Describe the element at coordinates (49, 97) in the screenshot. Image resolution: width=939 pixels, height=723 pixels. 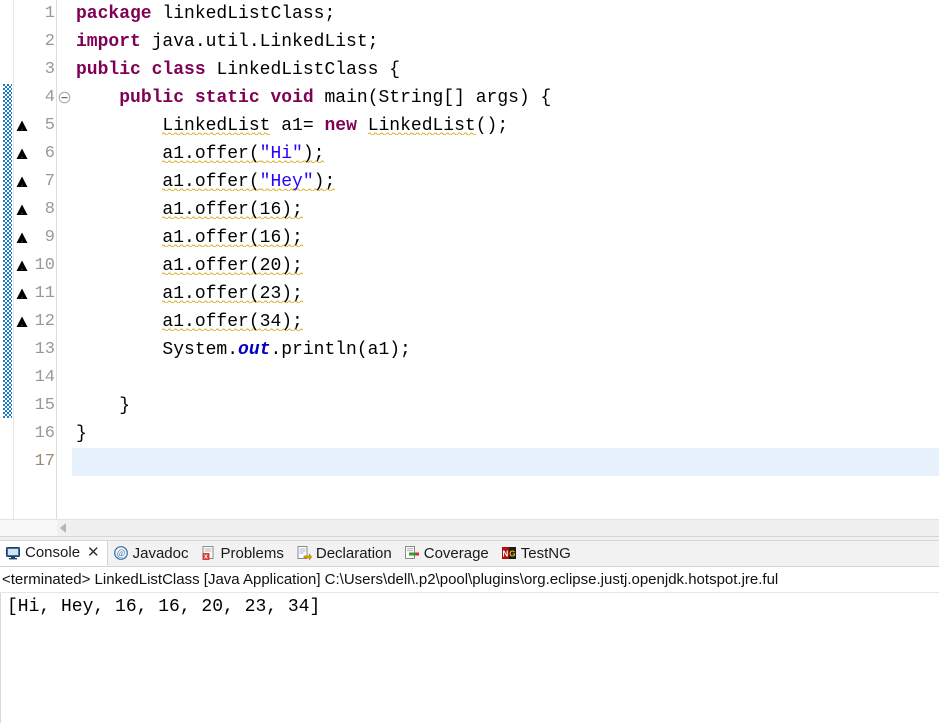
I see `line-number: 4` at that location.